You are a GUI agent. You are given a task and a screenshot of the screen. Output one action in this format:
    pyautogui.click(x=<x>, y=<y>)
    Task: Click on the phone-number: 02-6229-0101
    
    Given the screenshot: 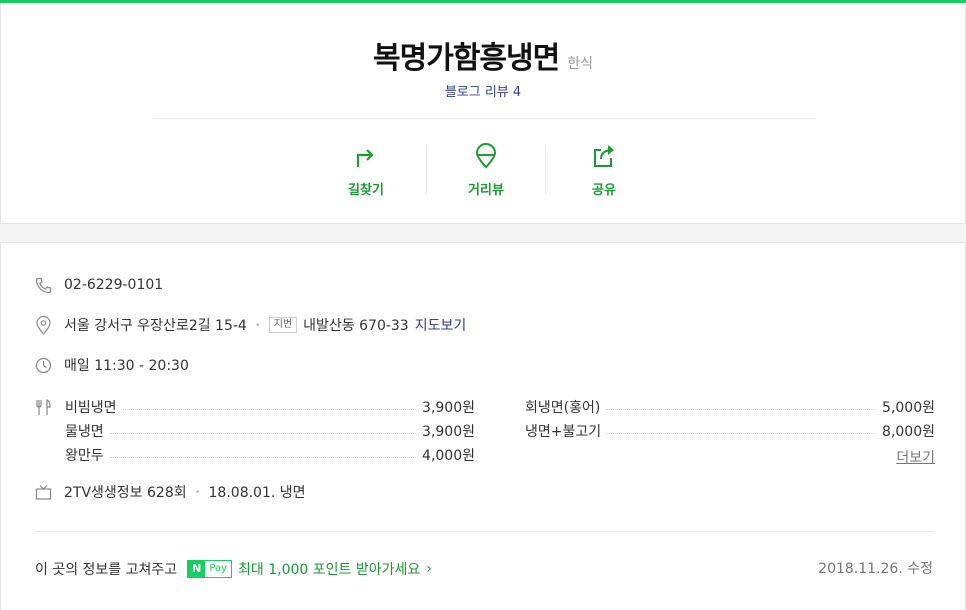 What is the action you would take?
    pyautogui.click(x=113, y=285)
    